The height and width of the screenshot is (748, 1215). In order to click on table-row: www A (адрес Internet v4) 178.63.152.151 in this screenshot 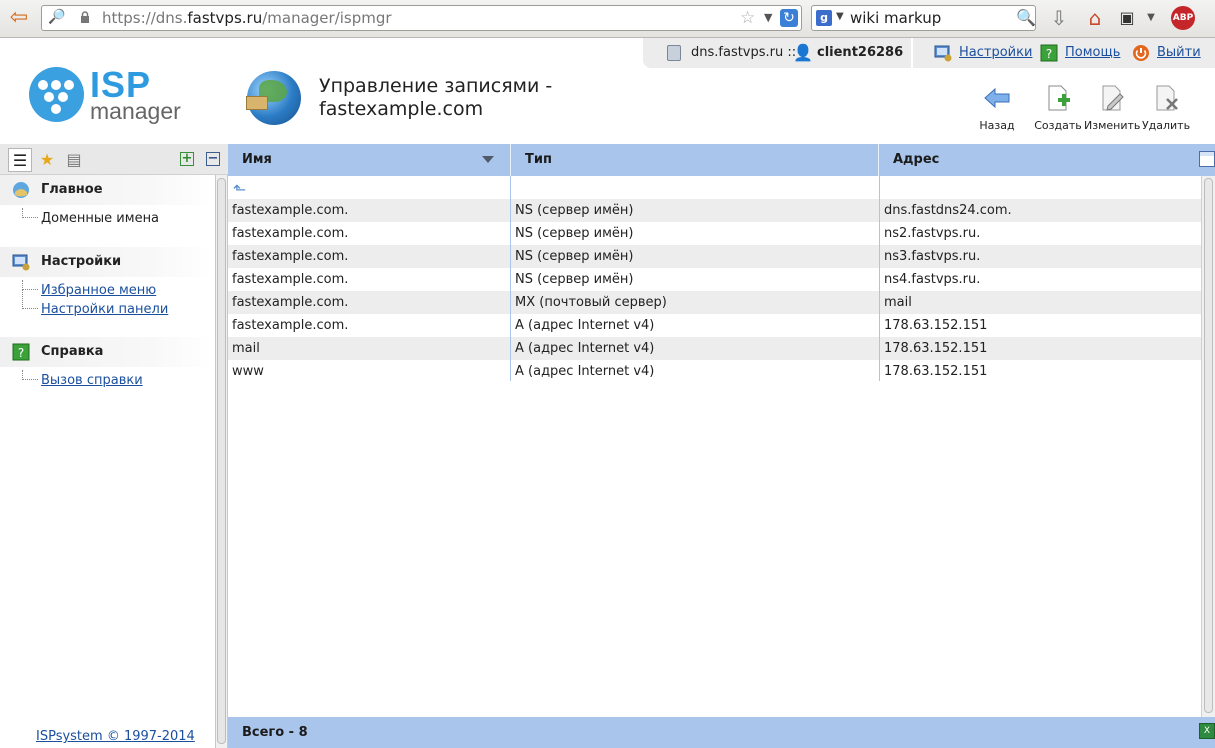, I will do `click(714, 371)`.